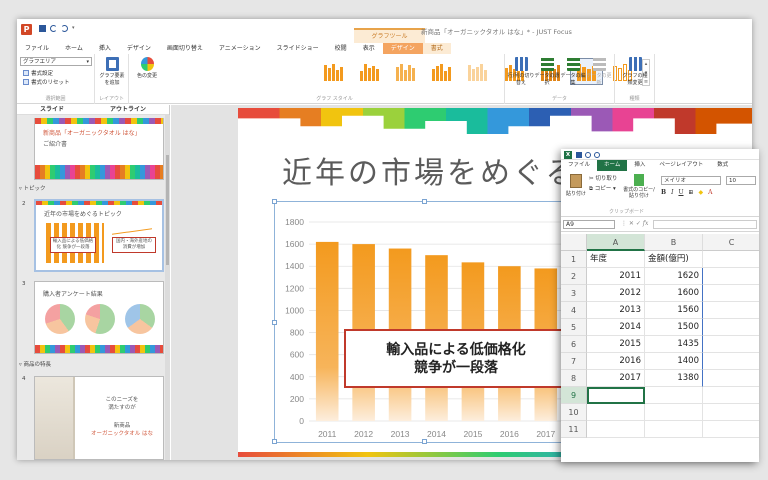 This screenshot has height=480, width=768. I want to click on cell-b5: 1500, so click(674, 327).